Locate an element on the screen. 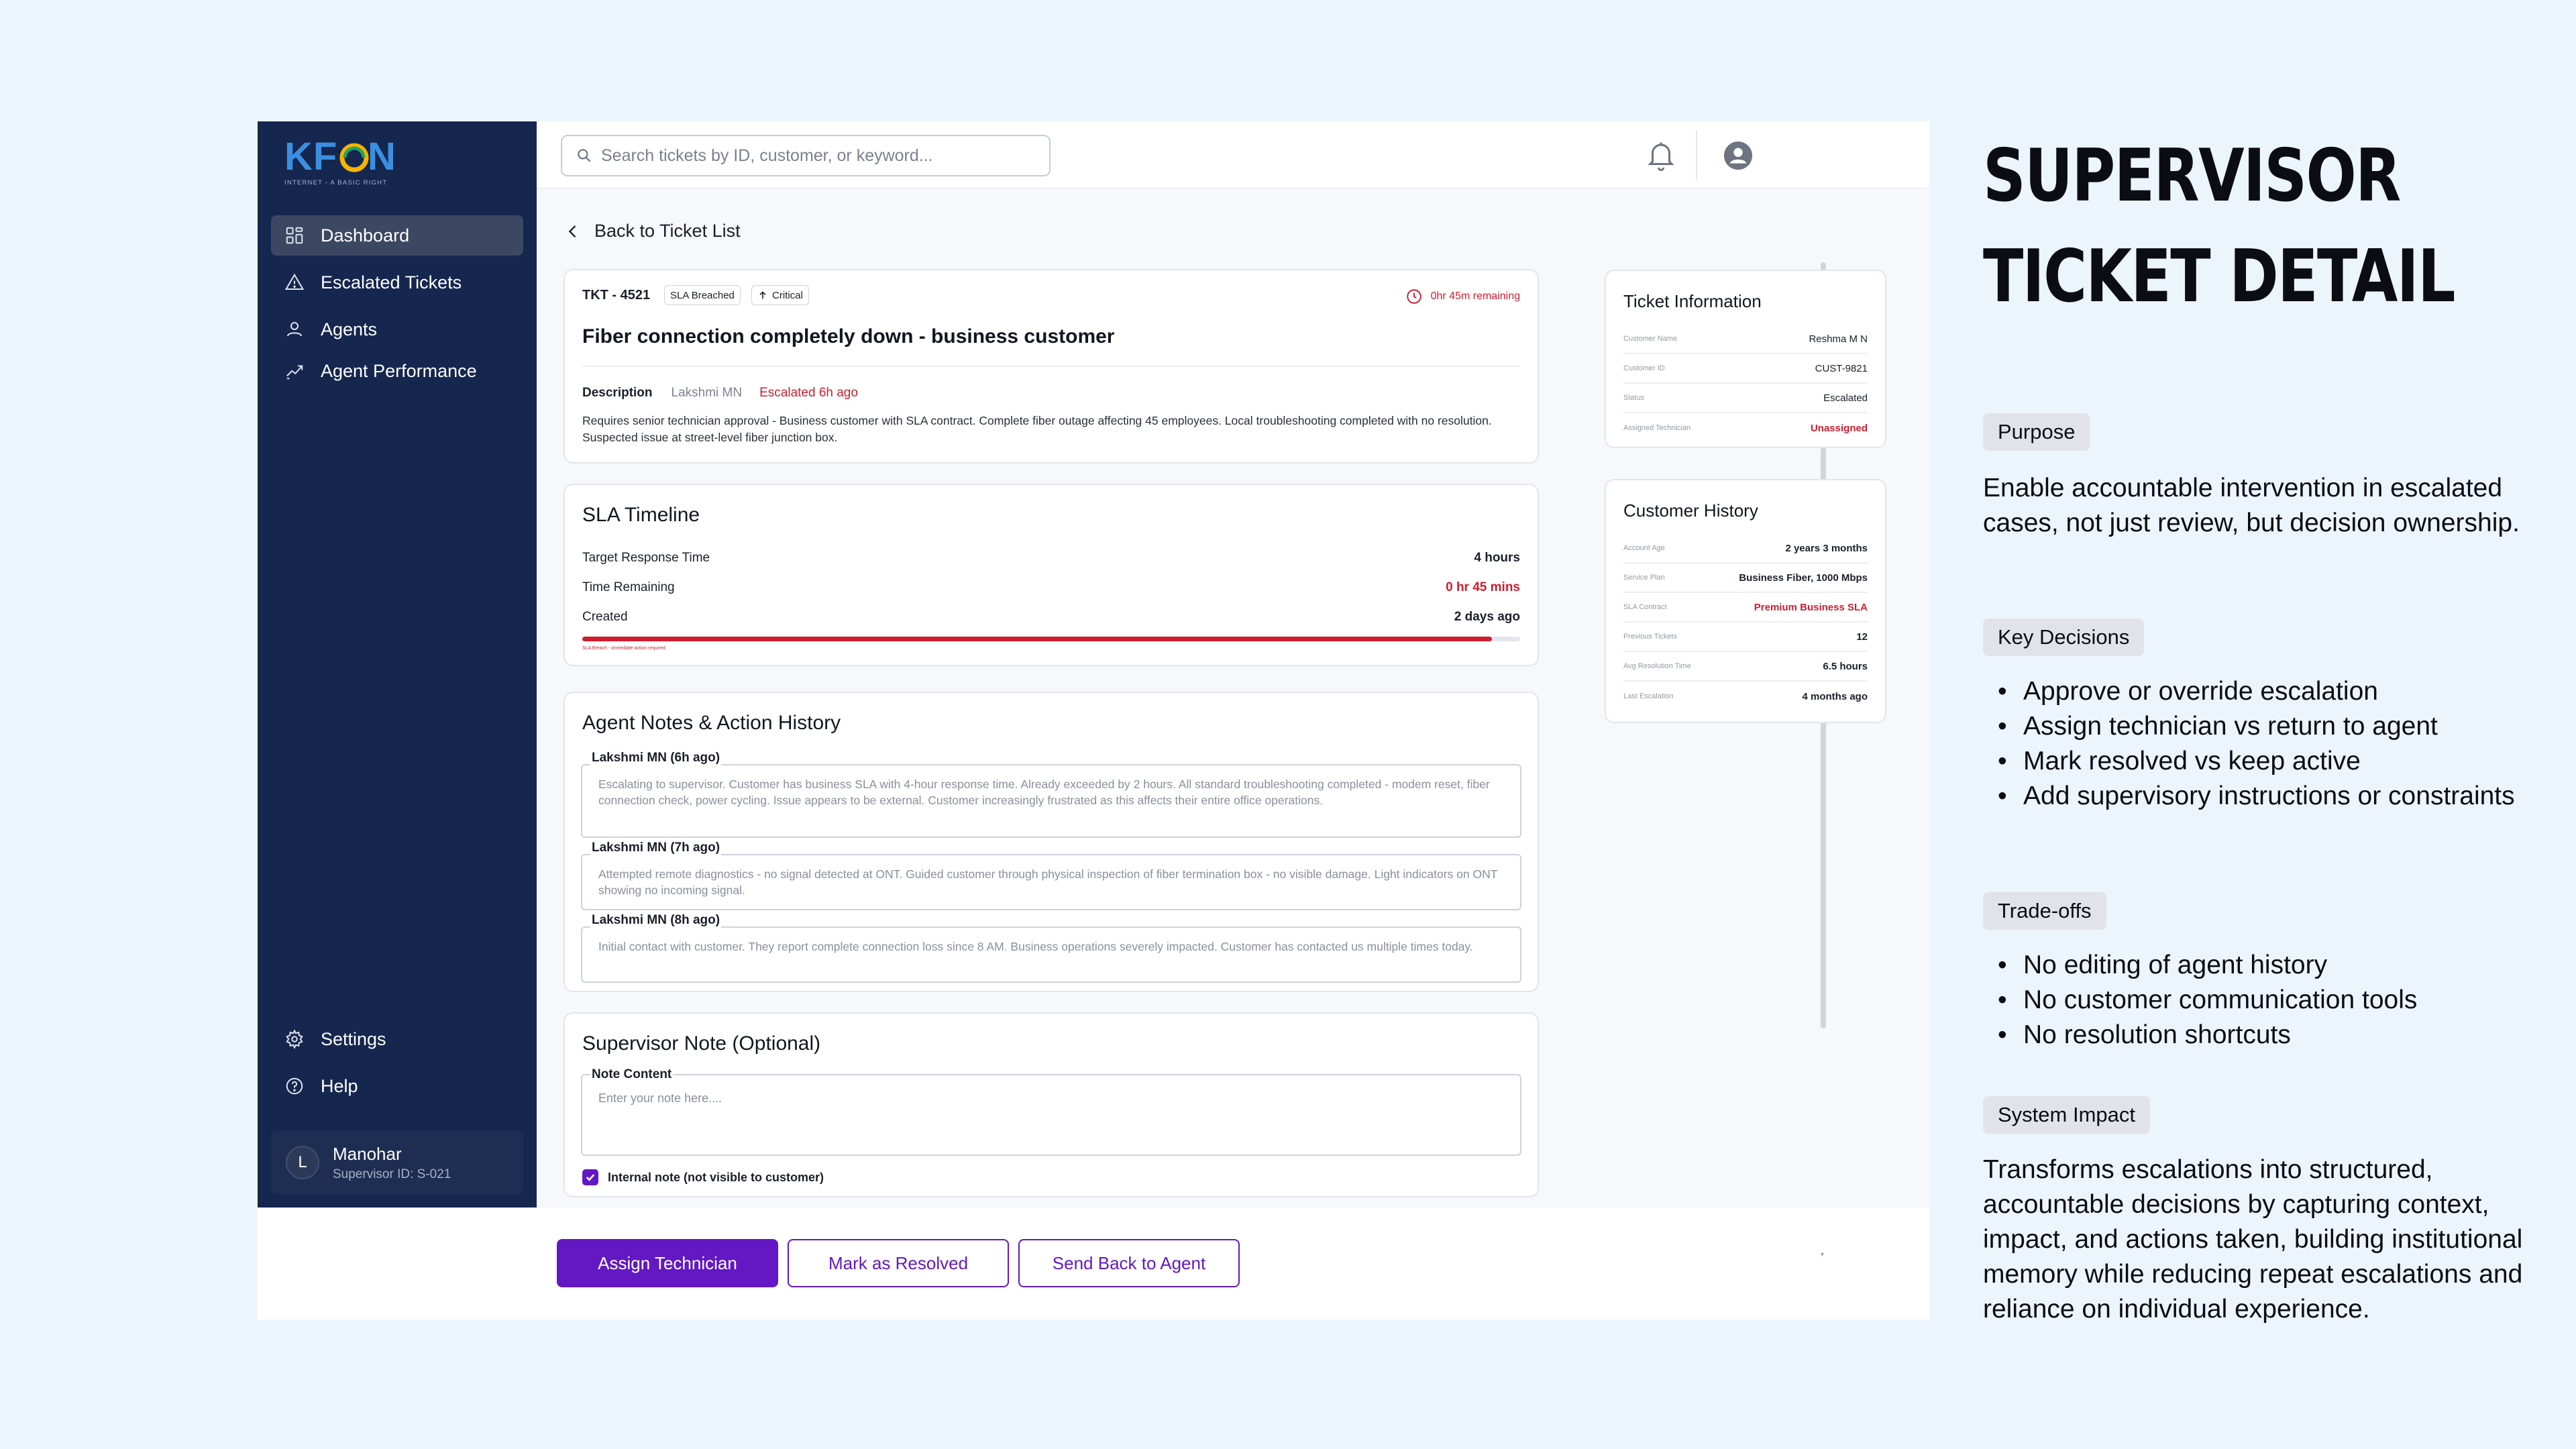 The height and width of the screenshot is (1449, 2576). checkbox-checked-icon is located at coordinates (590, 1177).